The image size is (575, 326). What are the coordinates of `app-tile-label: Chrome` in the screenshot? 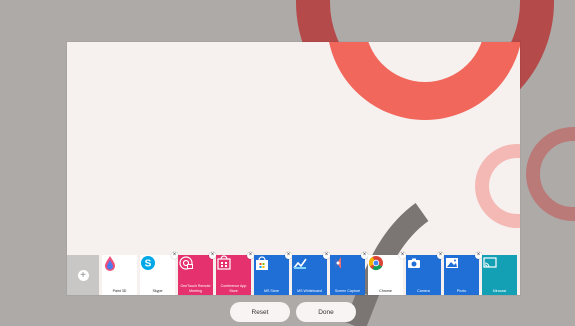 It's located at (385, 290).